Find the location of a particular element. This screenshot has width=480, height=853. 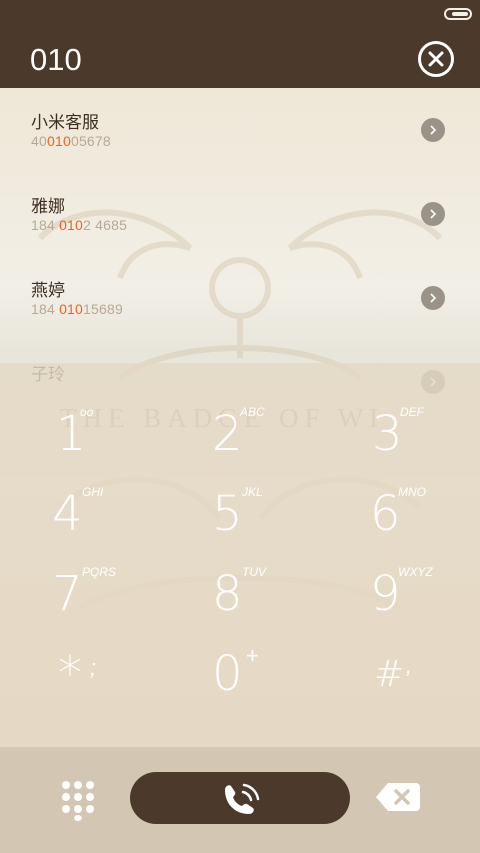

backspace-button is located at coordinates (398, 797).